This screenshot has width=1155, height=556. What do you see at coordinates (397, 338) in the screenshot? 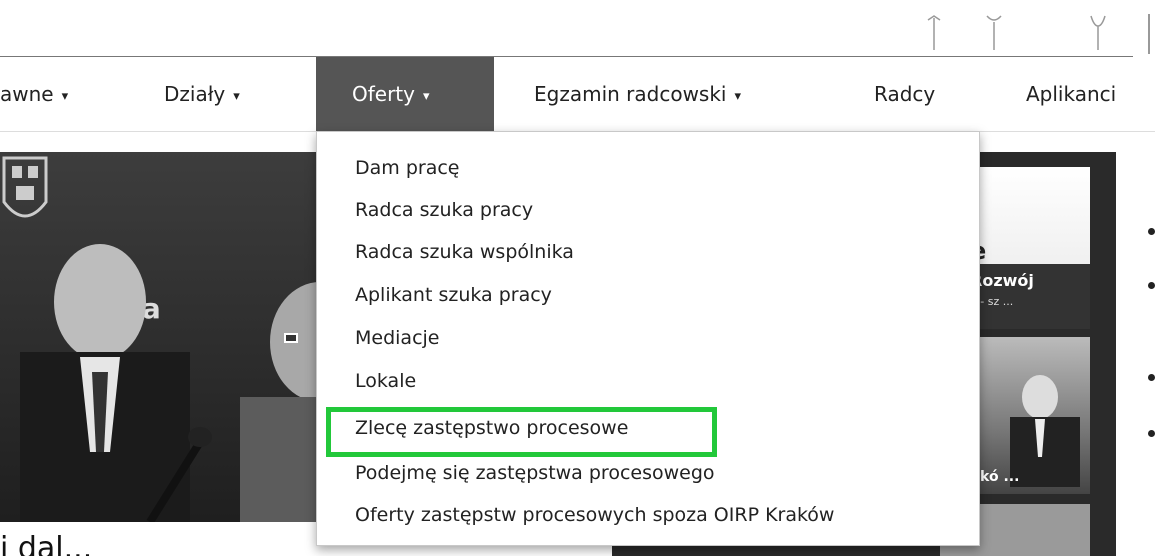
I see `menu-item-mediacje: Mediacje` at bounding box center [397, 338].